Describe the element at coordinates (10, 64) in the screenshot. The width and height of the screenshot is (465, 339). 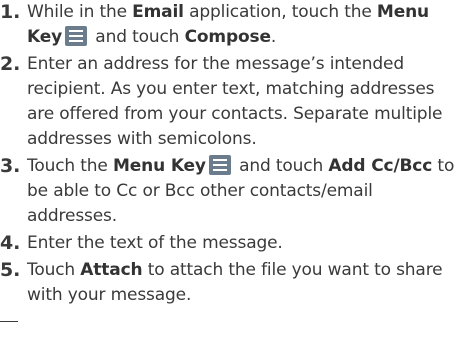
I see `step-number: 2.` at that location.